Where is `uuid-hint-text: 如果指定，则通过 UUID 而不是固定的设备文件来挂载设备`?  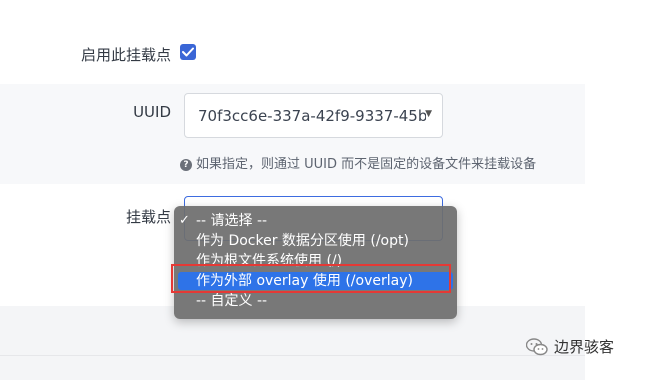
uuid-hint-text: 如果指定，则通过 UUID 而不是固定的设备文件来挂载设备 is located at coordinates (366, 164).